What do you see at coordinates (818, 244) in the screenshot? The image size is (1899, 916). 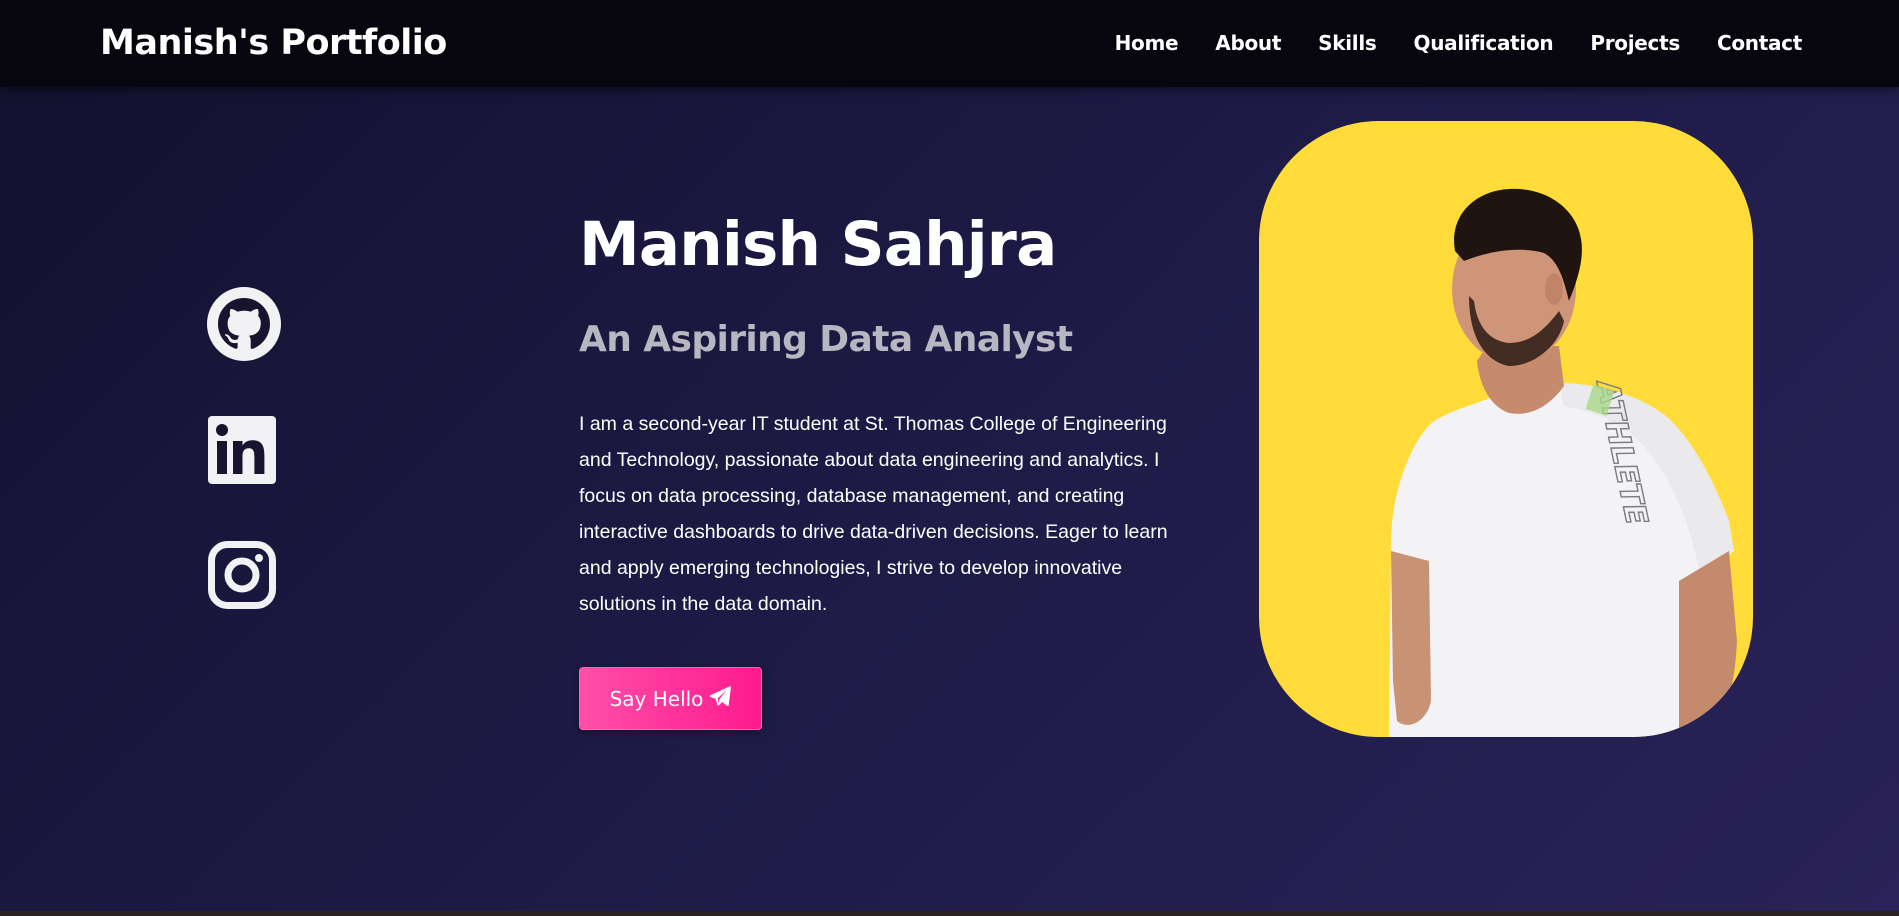 I see `hero-name: Manish Sahjra` at bounding box center [818, 244].